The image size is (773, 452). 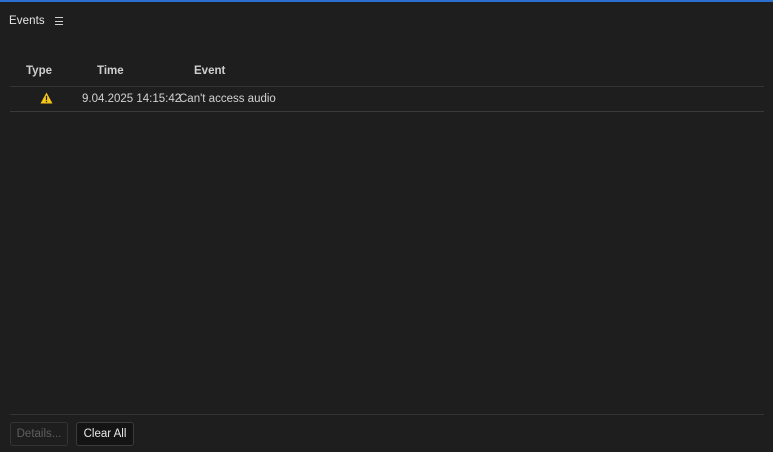 I want to click on hamburger-menu-icon, so click(x=59, y=21).